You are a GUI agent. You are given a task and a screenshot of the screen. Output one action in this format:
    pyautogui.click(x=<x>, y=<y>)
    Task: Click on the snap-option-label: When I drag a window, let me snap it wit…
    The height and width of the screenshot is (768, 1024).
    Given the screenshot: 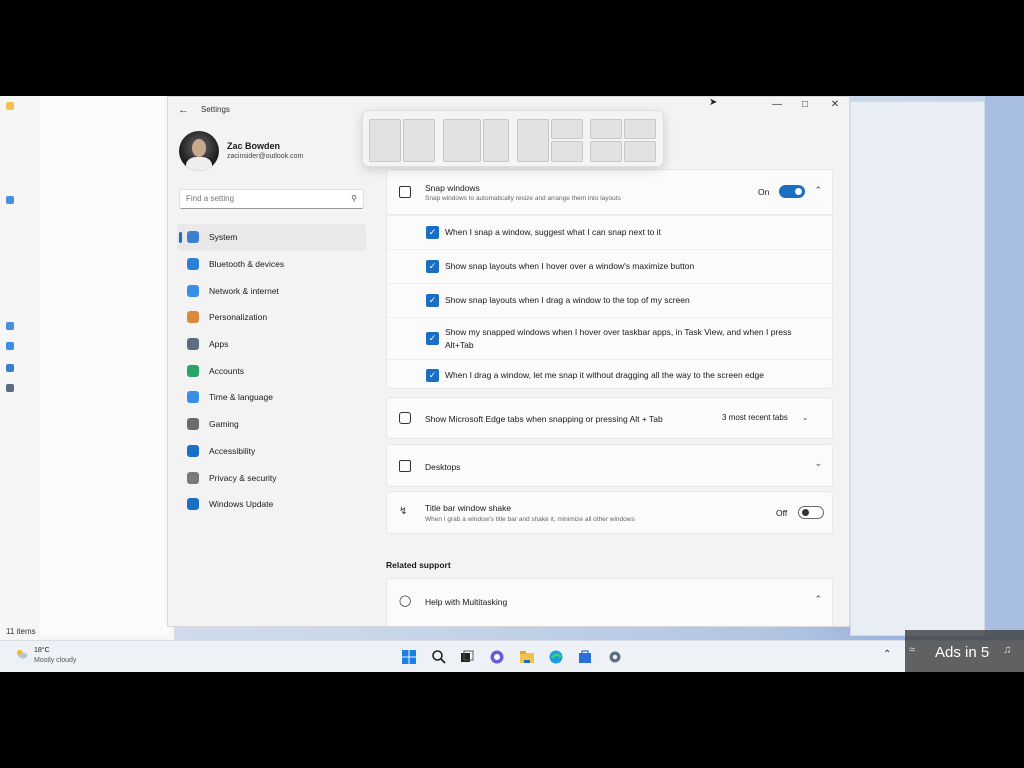 What is the action you would take?
    pyautogui.click(x=604, y=375)
    